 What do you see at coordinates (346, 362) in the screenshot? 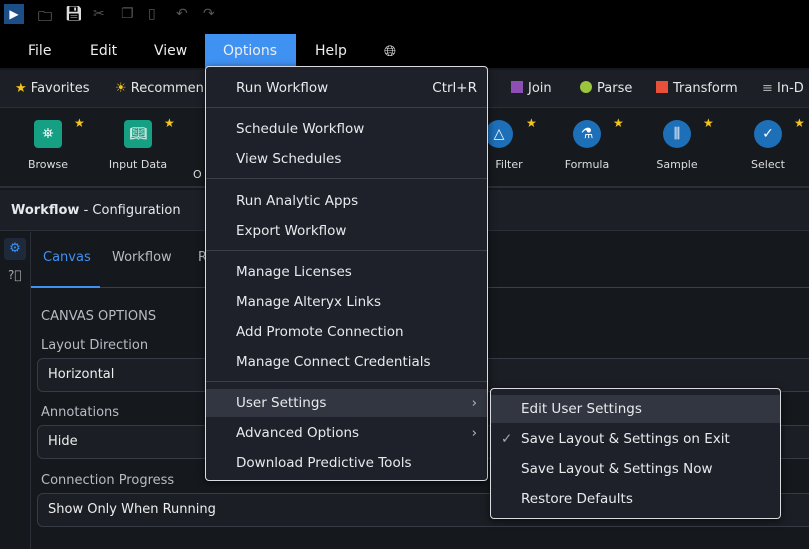
I see `menu-item-manage-connect-credentials: Manage Connect Credentials` at bounding box center [346, 362].